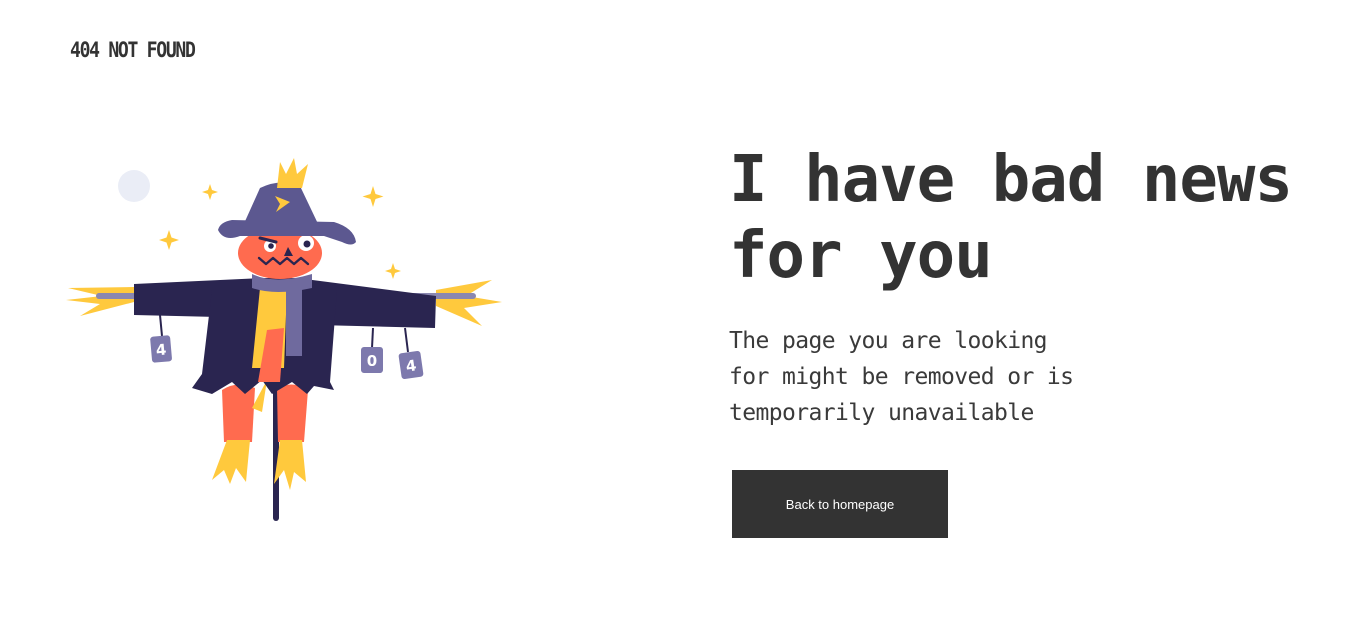 Image resolution: width=1366 pixels, height=637 pixels. Describe the element at coordinates (372, 361) in the screenshot. I see `tag-digit-2: 0` at that location.